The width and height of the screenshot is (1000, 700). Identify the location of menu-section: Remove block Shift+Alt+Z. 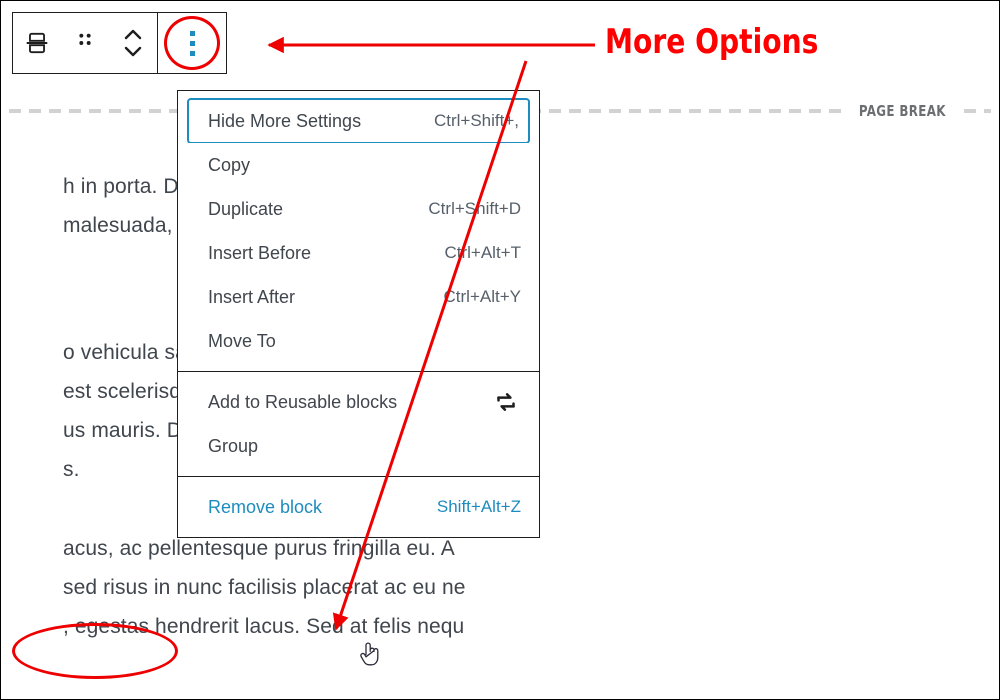
(358, 506).